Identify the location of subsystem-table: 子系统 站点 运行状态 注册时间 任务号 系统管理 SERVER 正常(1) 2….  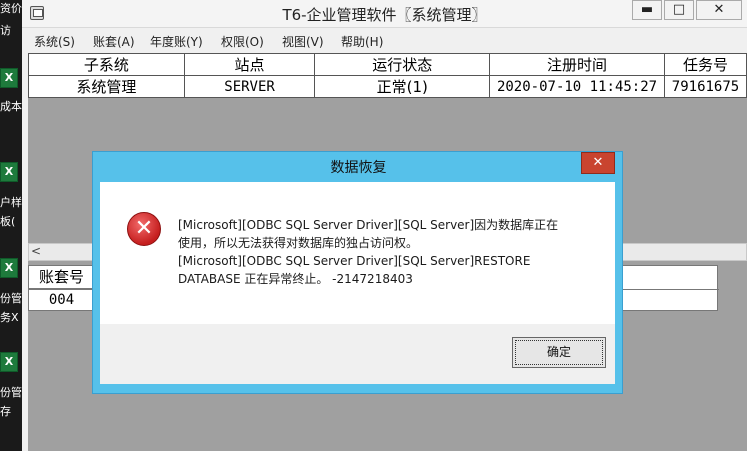
(387, 75).